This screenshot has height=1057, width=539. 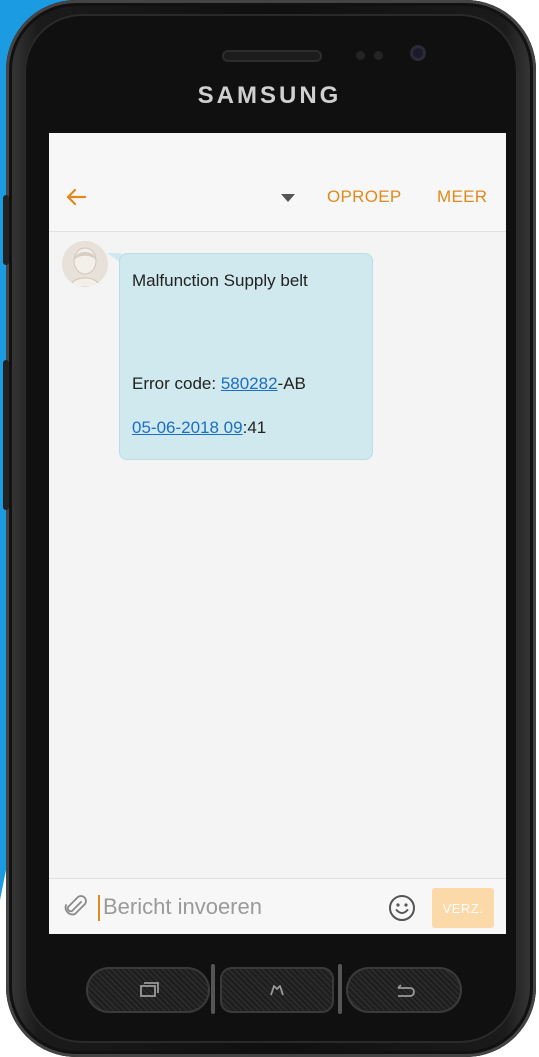 I want to click on message-input, so click(x=233, y=907).